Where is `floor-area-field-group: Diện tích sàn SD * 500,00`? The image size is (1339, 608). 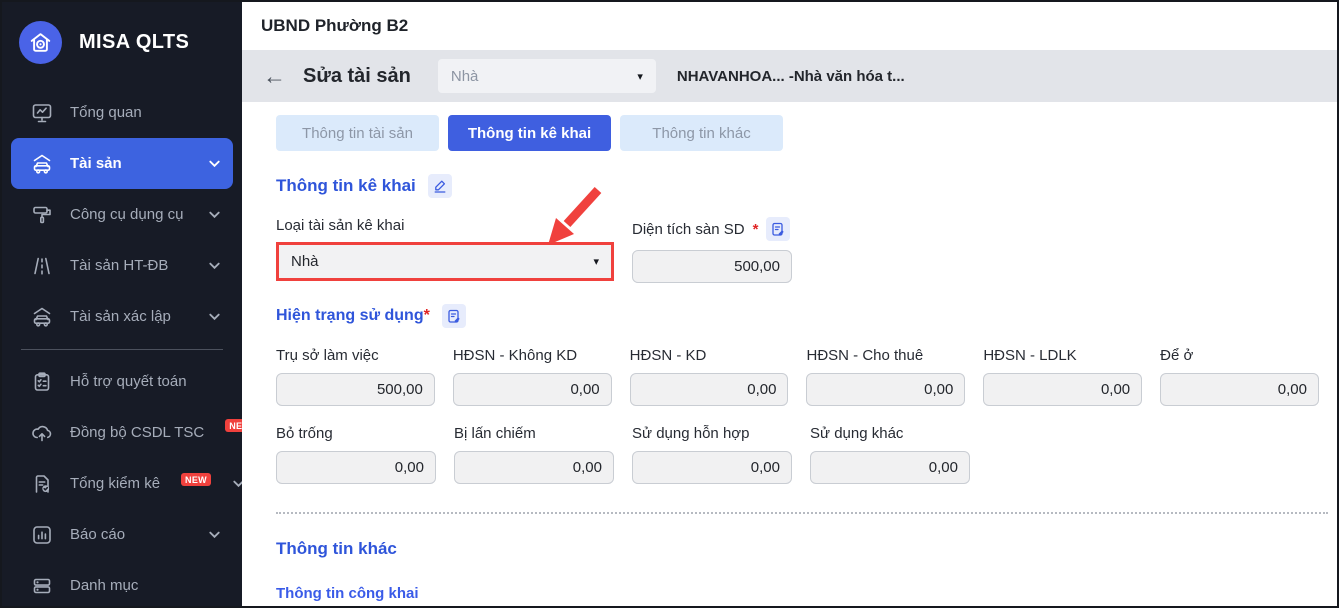 floor-area-field-group: Diện tích sàn SD * 500,00 is located at coordinates (712, 240).